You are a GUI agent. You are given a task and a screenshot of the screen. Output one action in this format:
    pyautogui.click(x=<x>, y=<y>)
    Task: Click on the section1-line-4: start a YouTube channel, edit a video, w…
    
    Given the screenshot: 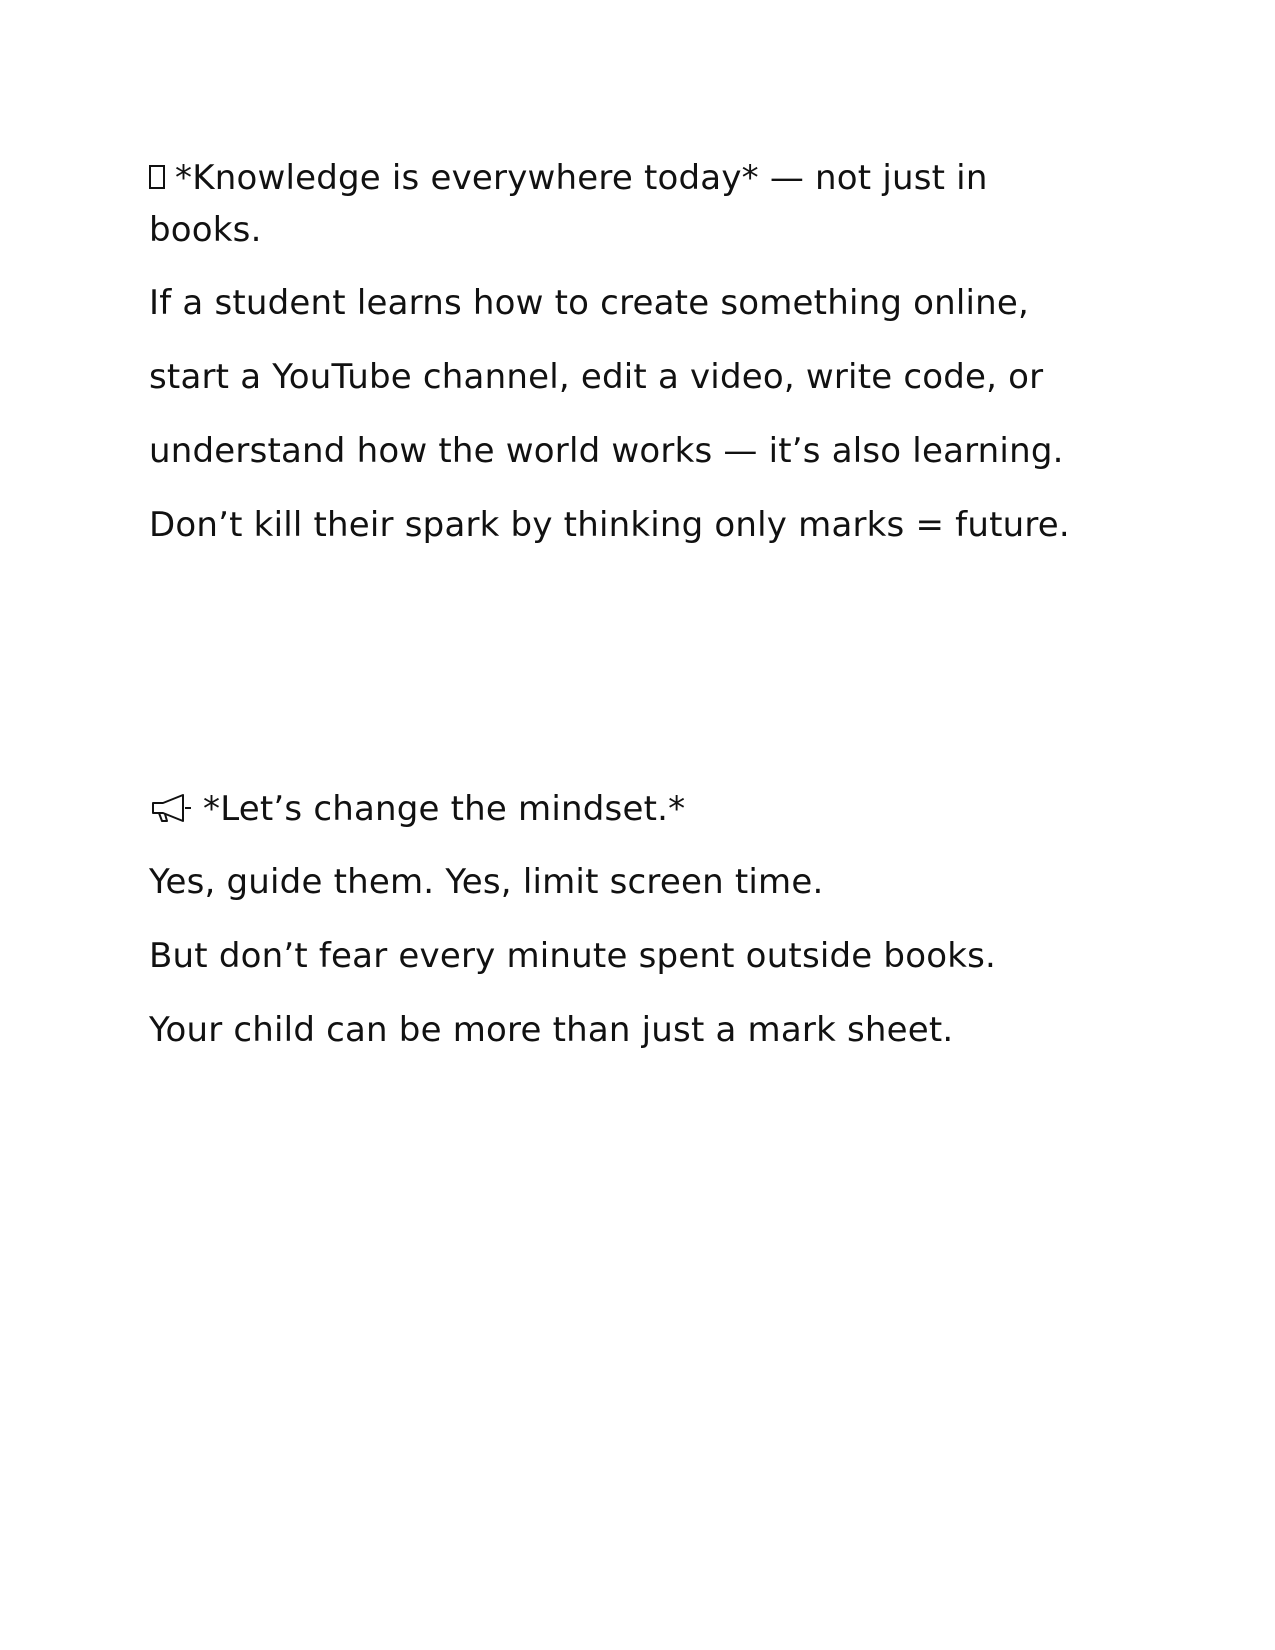 What is the action you would take?
    pyautogui.click(x=596, y=377)
    